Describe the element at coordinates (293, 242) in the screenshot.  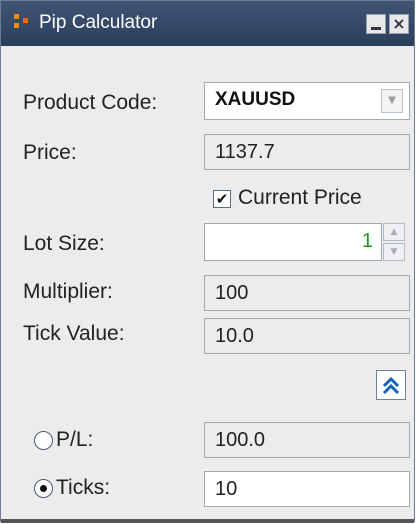
I see `lot-size-input: 1` at that location.